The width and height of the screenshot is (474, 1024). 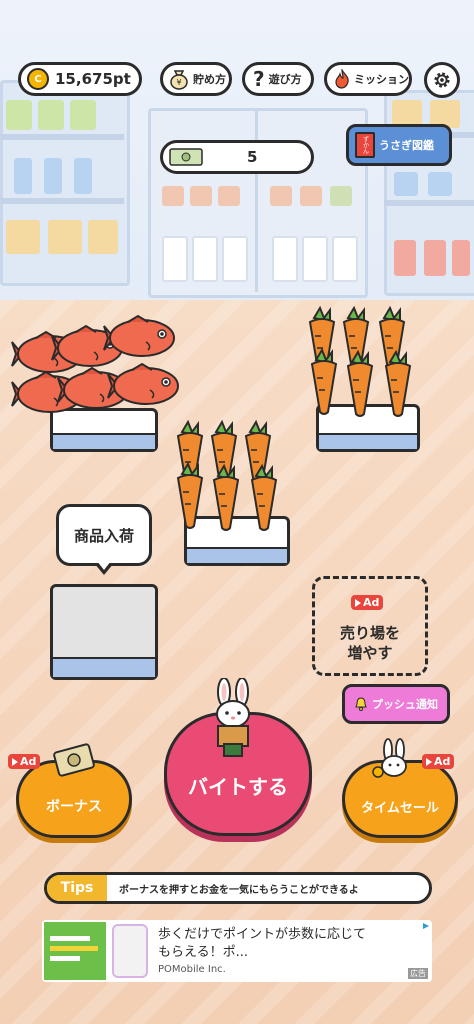 I want to click on right-shelf, so click(x=429, y=195).